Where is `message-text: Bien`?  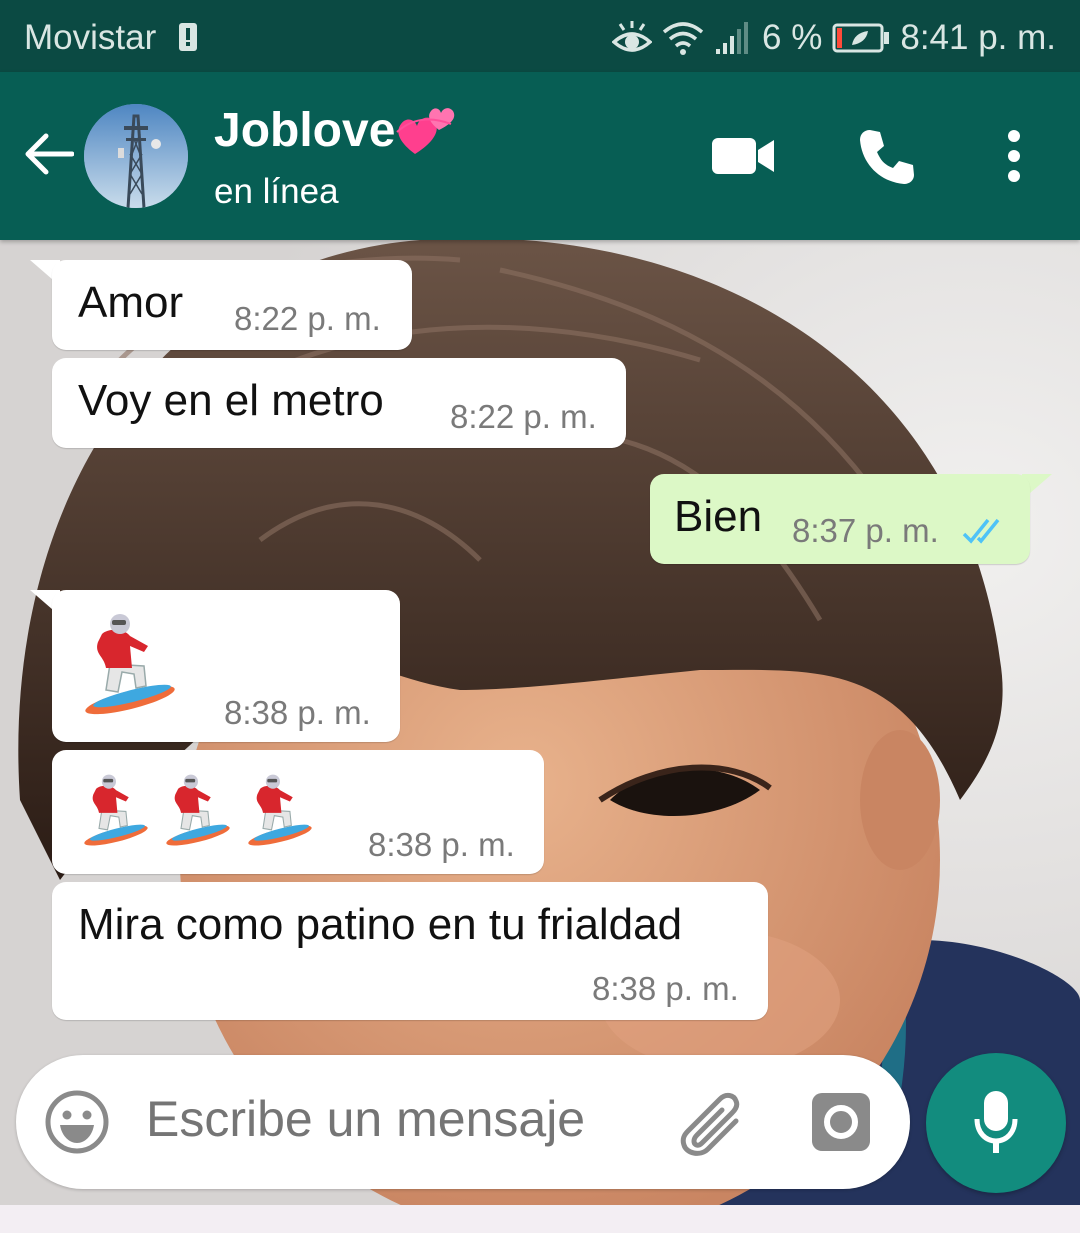
message-text: Bien is located at coordinates (718, 516).